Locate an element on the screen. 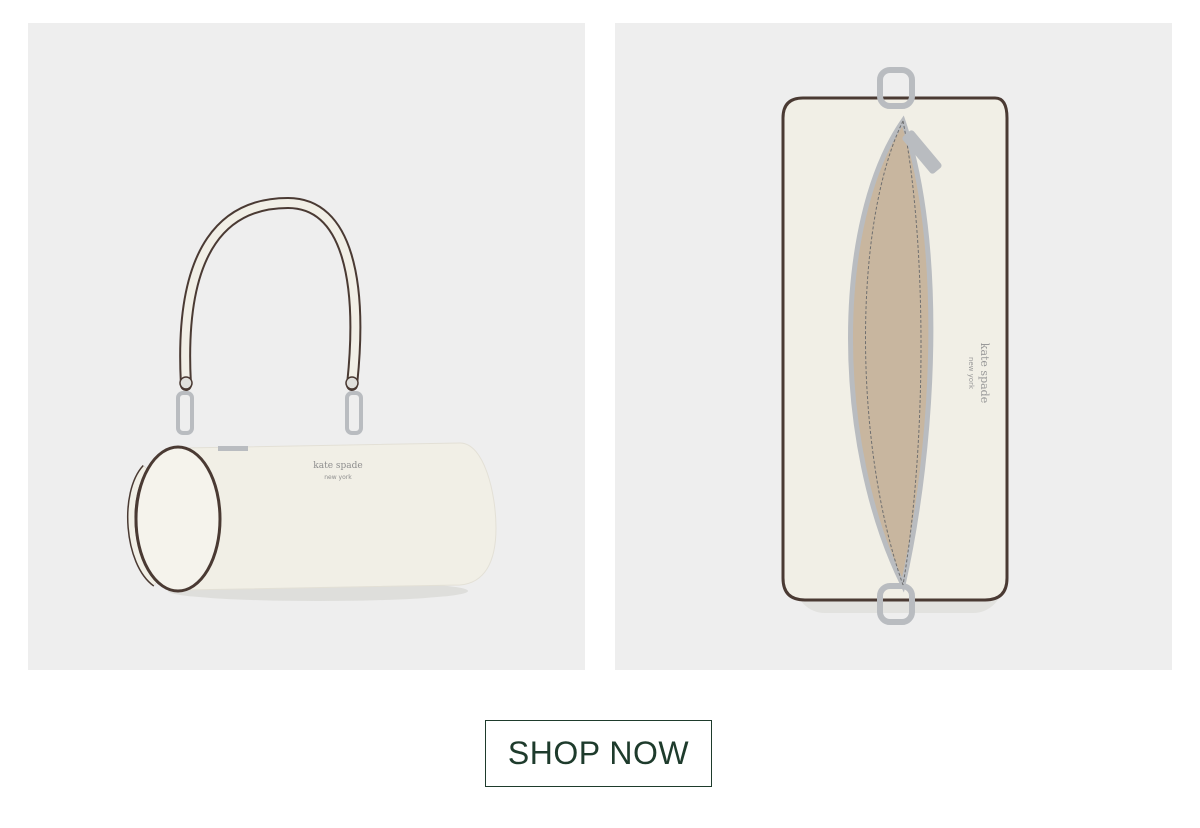  left-rivet is located at coordinates (186, 383).